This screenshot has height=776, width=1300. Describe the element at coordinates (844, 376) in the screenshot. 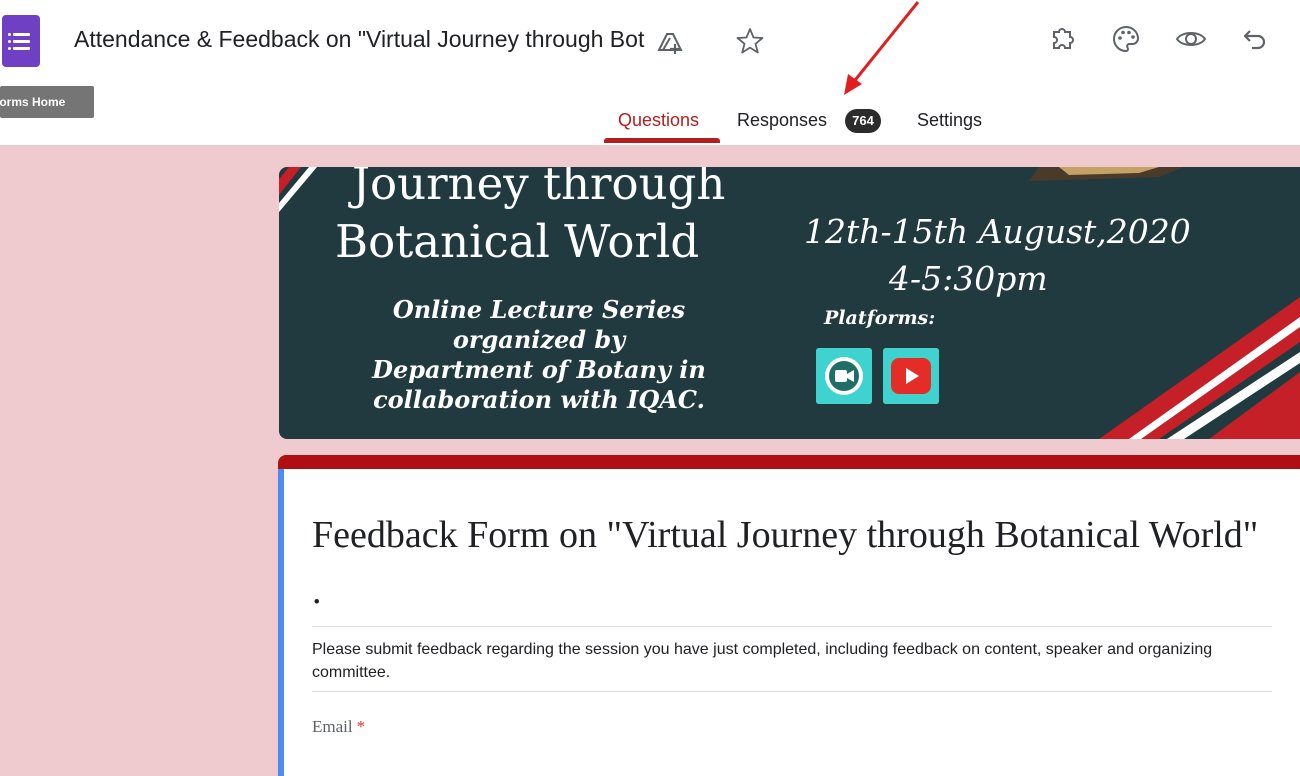

I see `google-meet-icon` at that location.